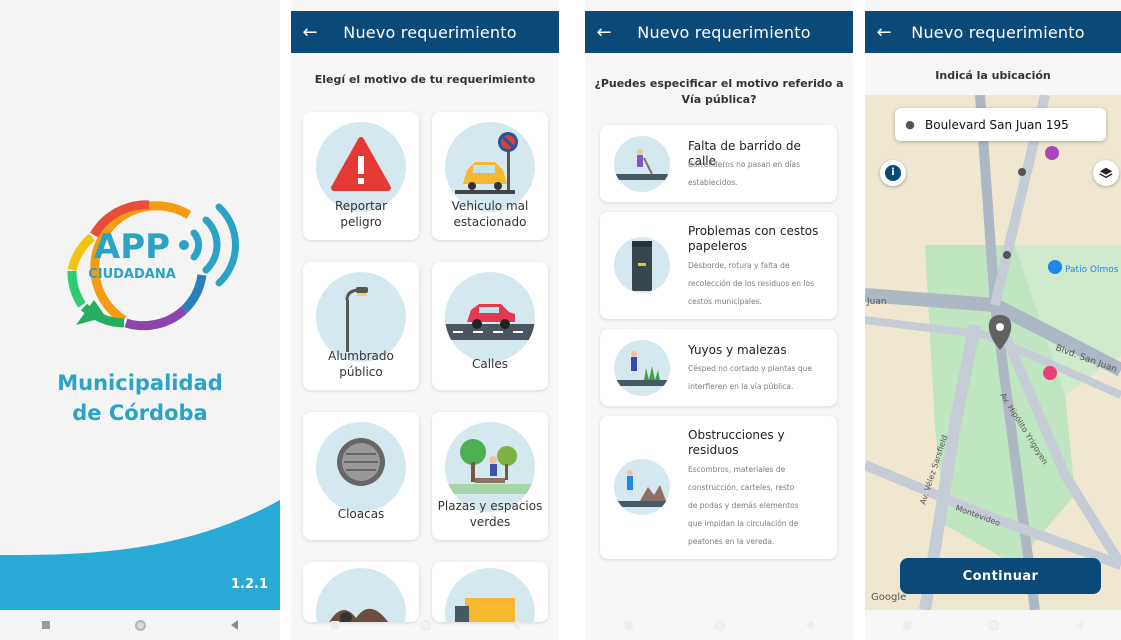 The image size is (1121, 640). What do you see at coordinates (140, 398) in the screenshot?
I see `municipality-name: Municipalidad de Córdoba` at bounding box center [140, 398].